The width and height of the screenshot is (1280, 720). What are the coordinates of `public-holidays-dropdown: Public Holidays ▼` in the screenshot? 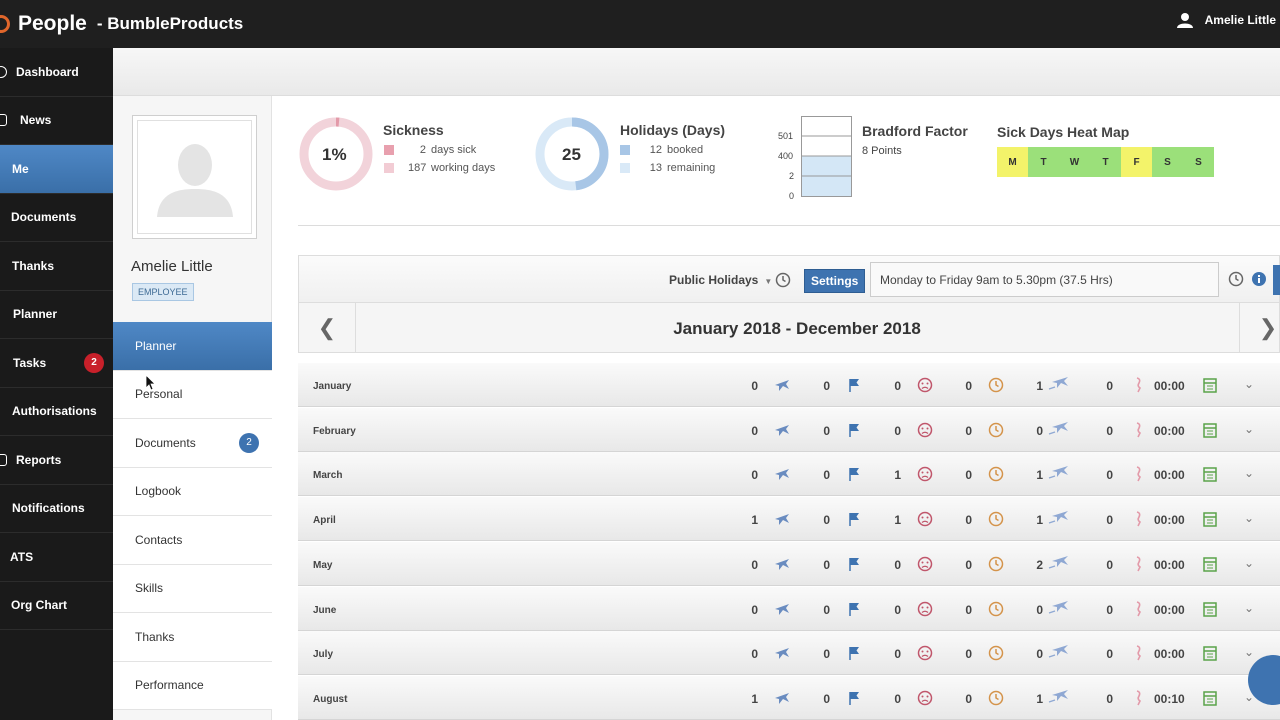 It's located at (720, 280).